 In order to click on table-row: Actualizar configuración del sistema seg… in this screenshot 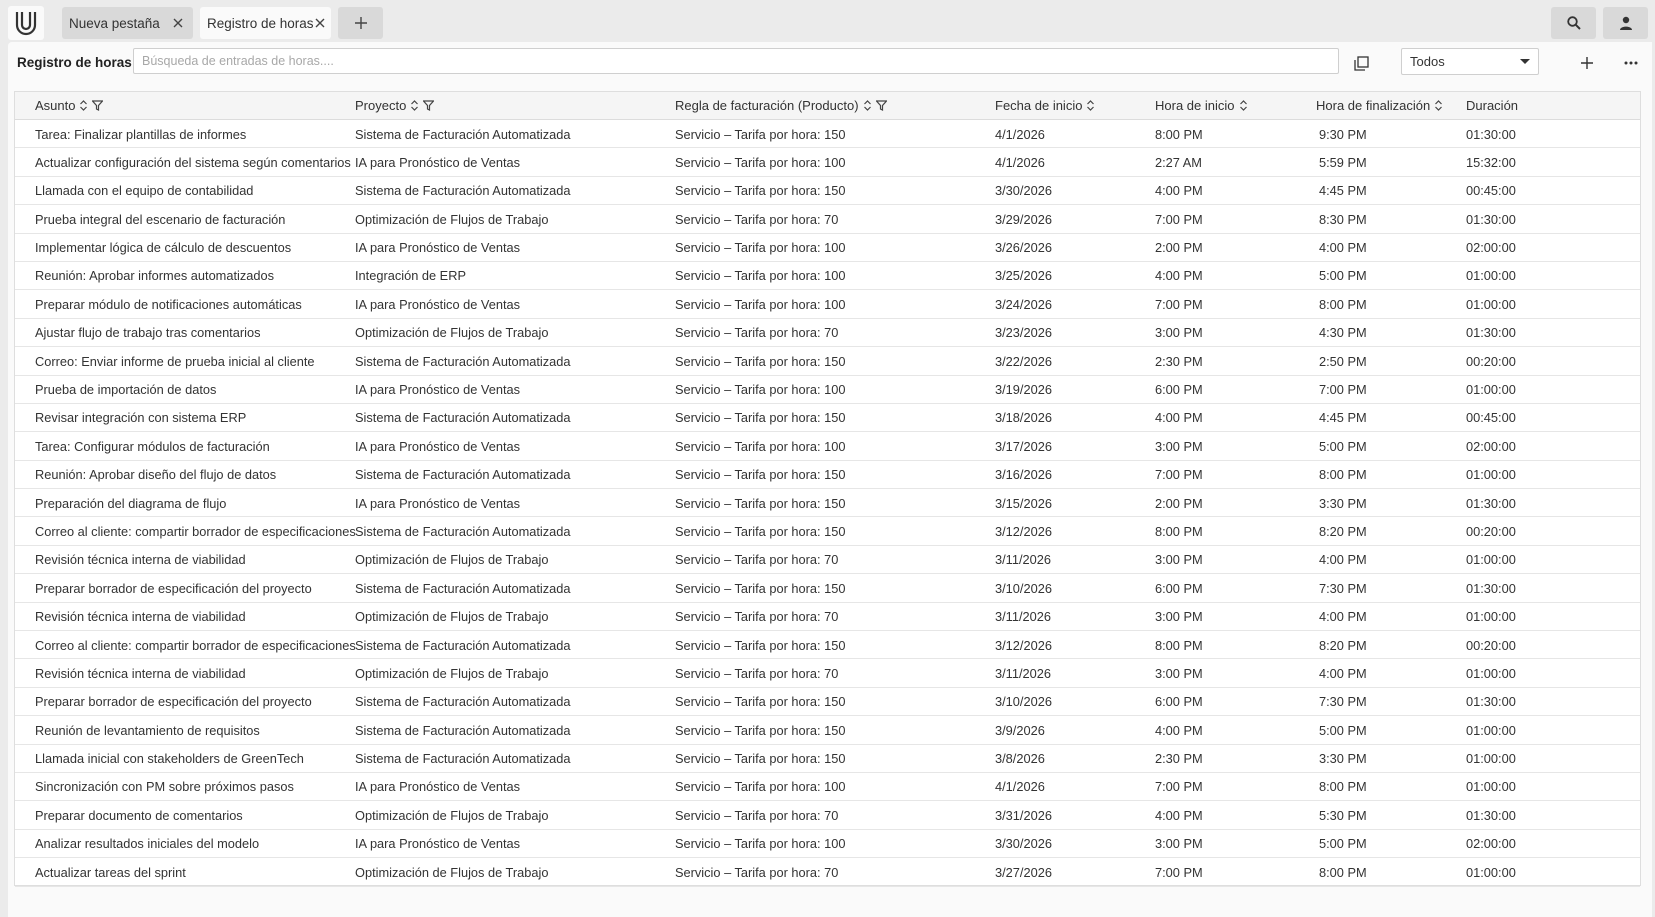, I will do `click(827, 162)`.